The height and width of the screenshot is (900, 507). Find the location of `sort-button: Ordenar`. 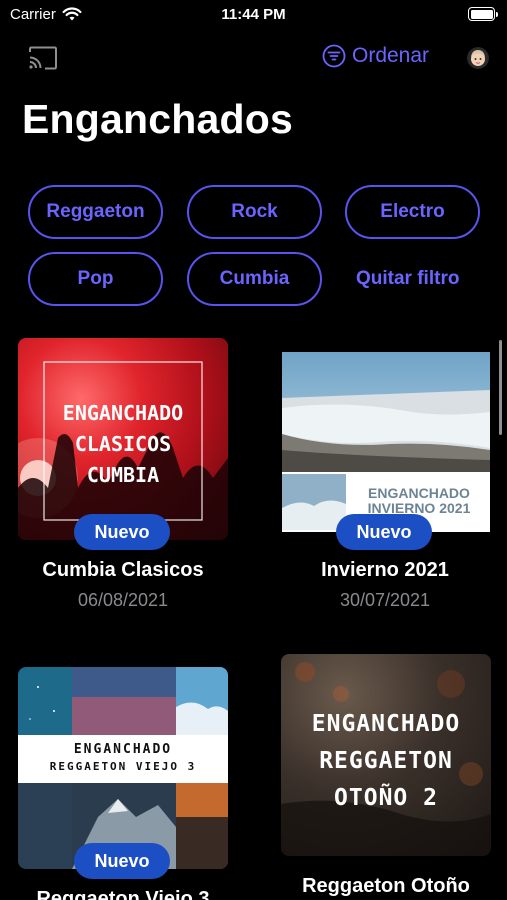

sort-button: Ordenar is located at coordinates (375, 56).